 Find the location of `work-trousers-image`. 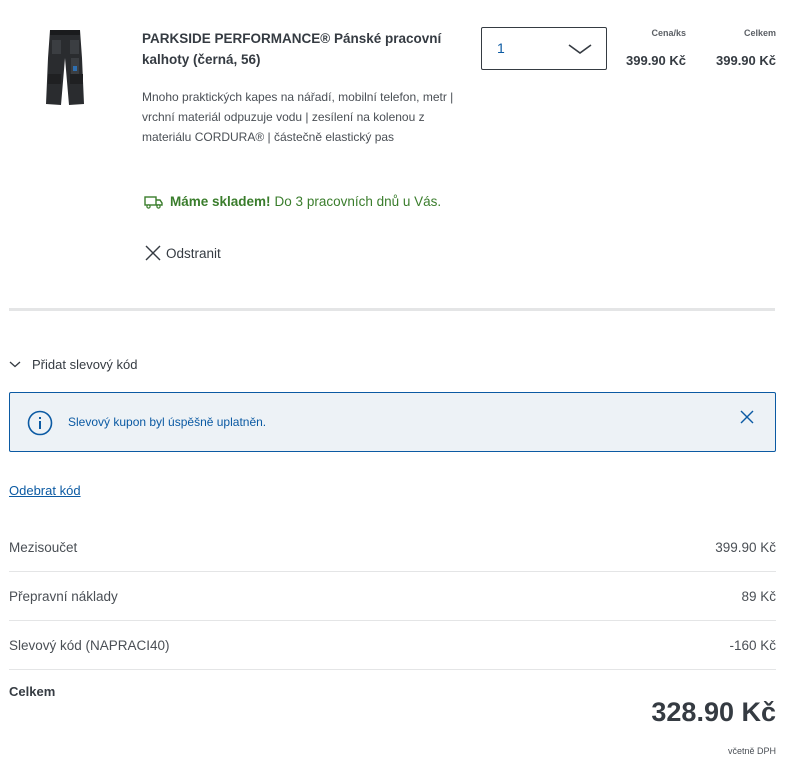

work-trousers-image is located at coordinates (65, 67).